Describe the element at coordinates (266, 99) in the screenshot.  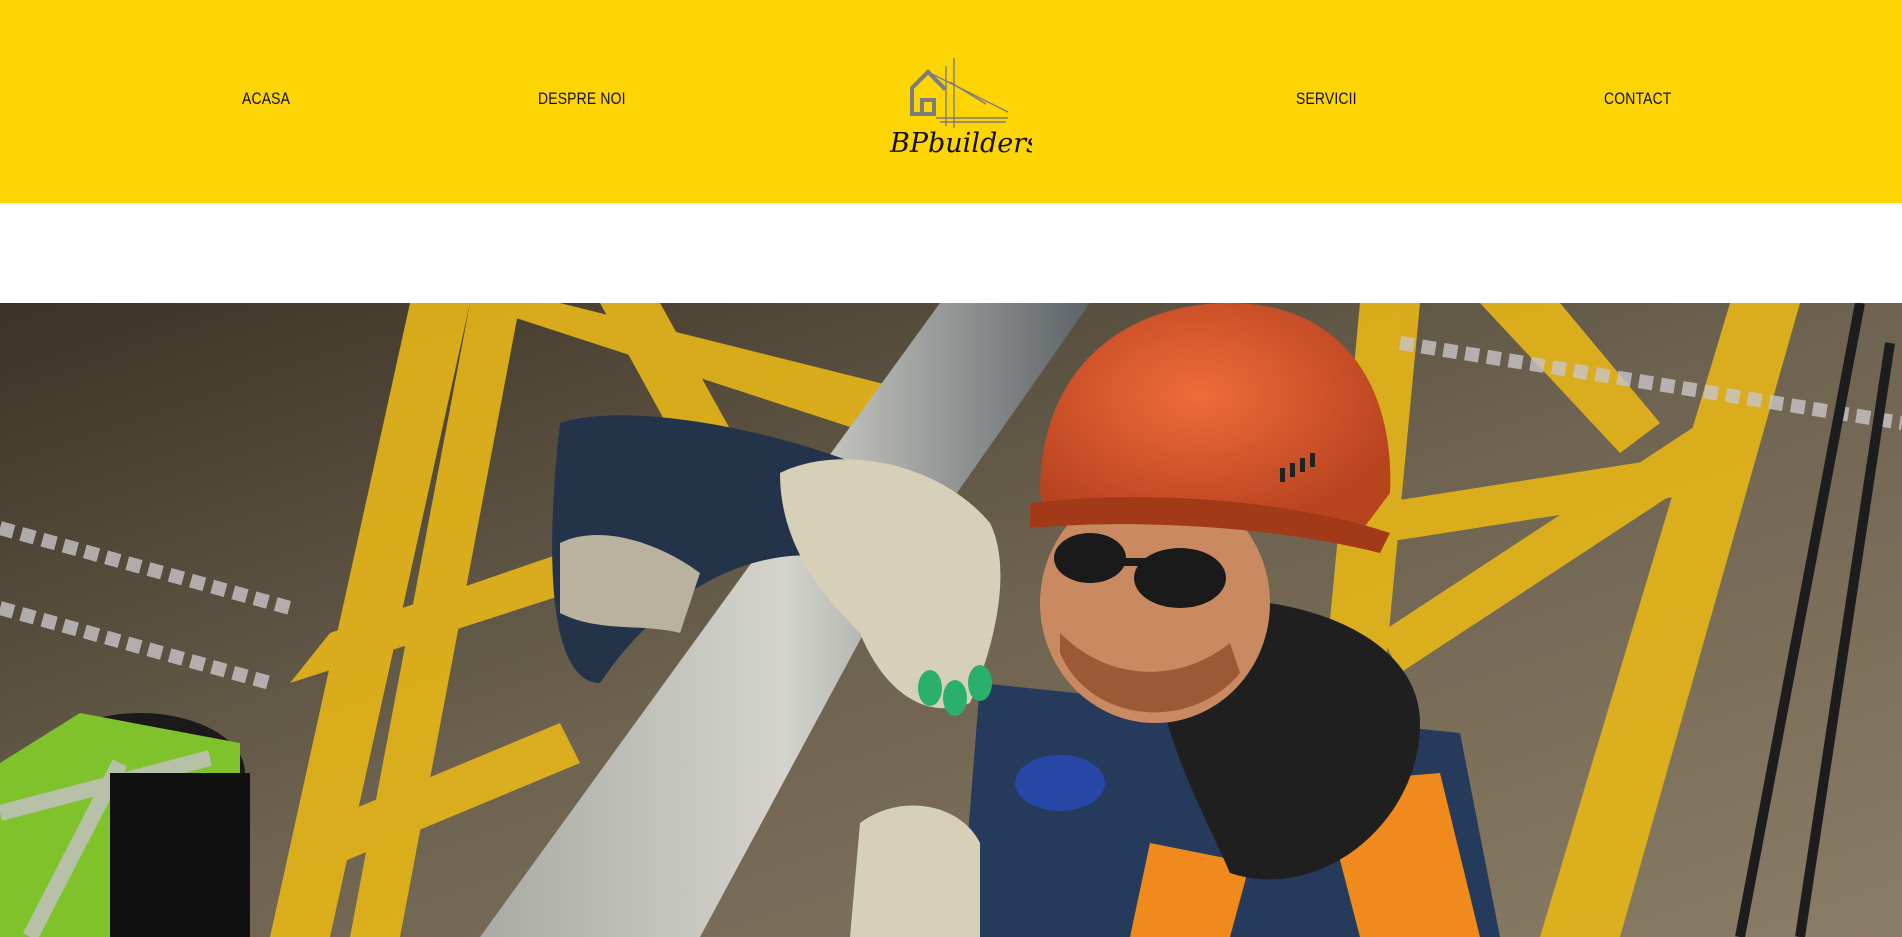
I see `nav-link-acasa: ACASA` at that location.